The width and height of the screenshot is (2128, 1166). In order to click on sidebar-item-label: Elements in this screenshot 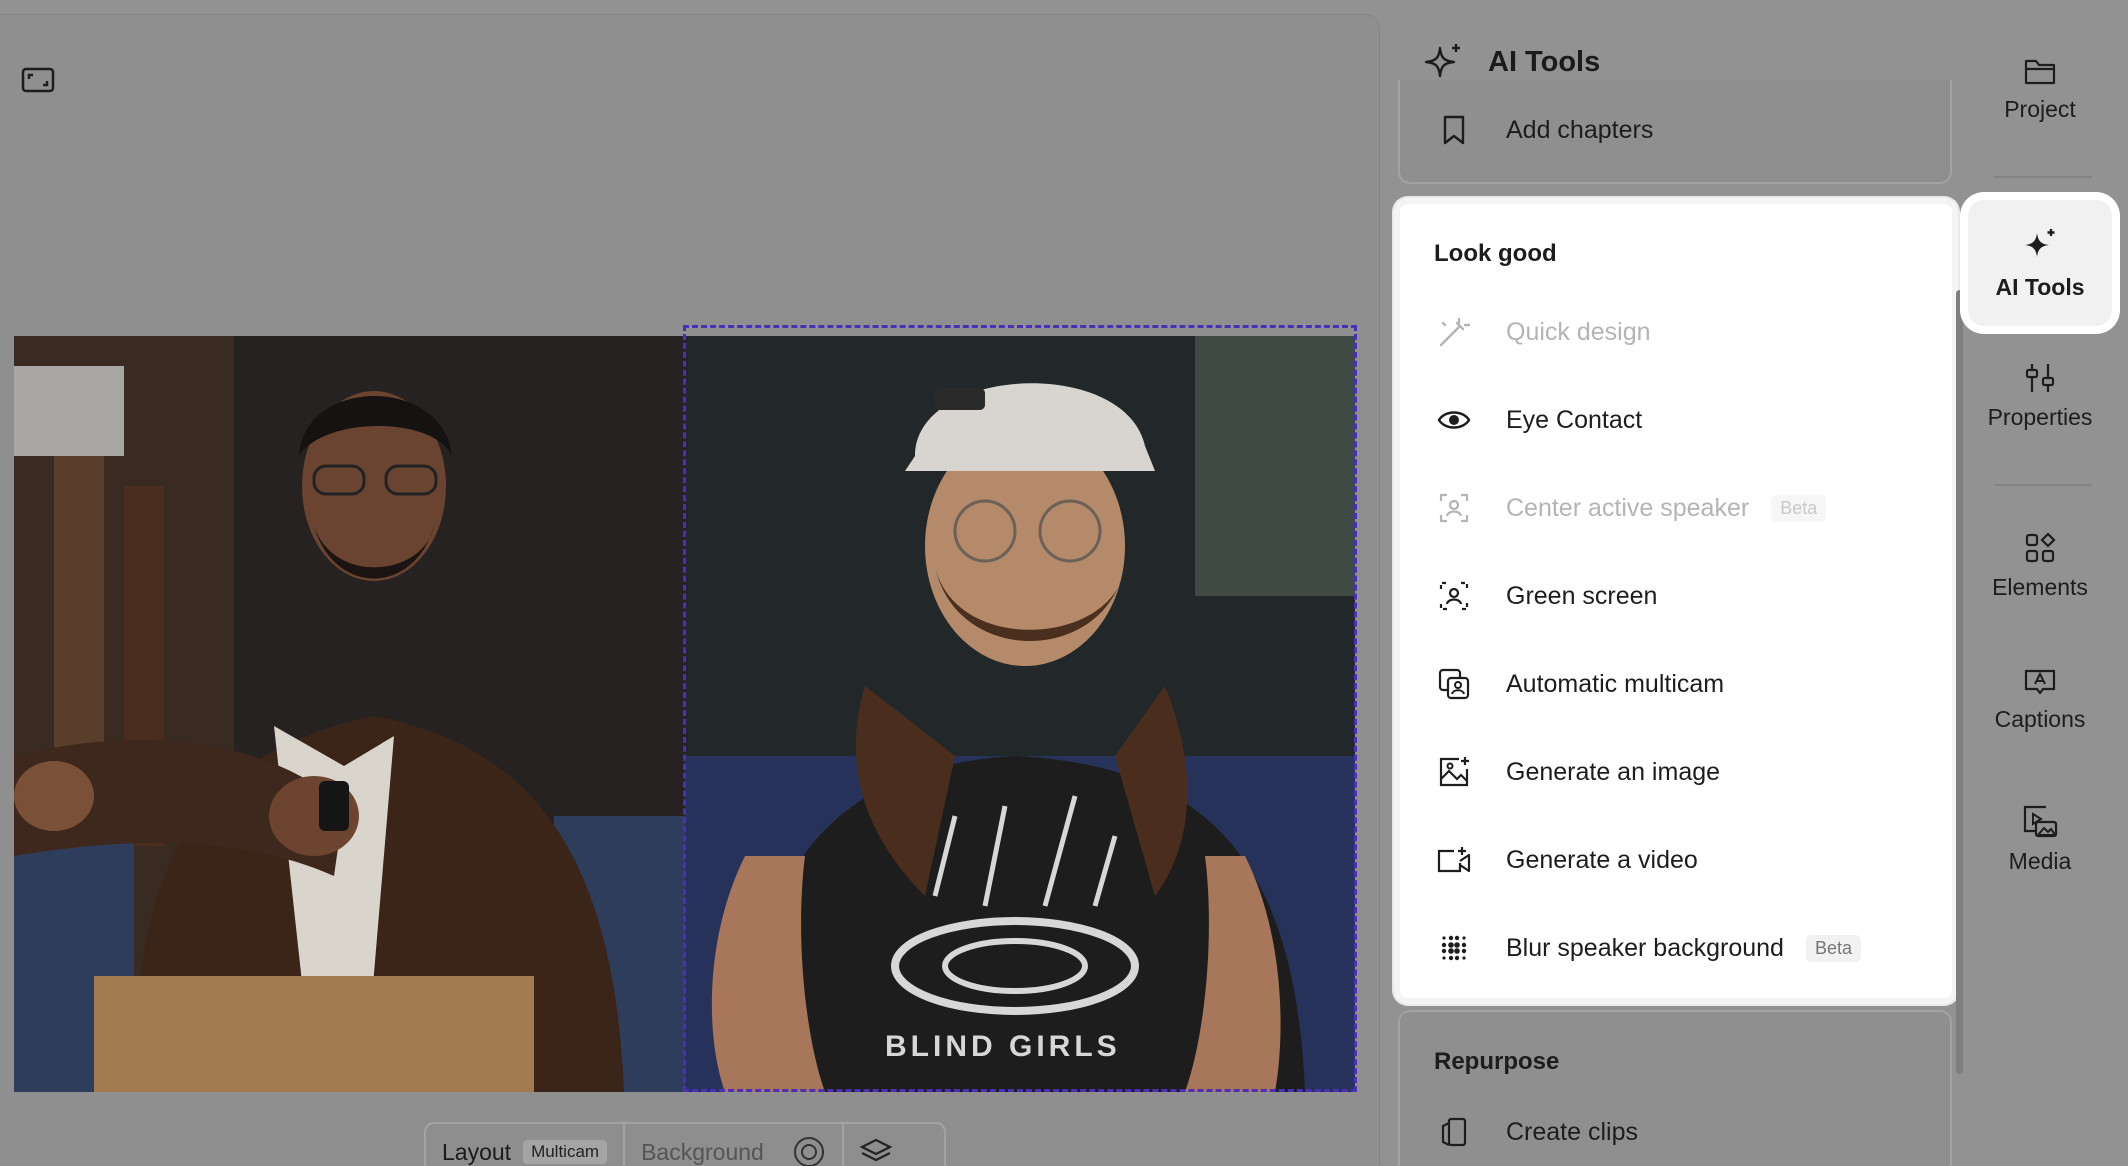, I will do `click(2040, 587)`.